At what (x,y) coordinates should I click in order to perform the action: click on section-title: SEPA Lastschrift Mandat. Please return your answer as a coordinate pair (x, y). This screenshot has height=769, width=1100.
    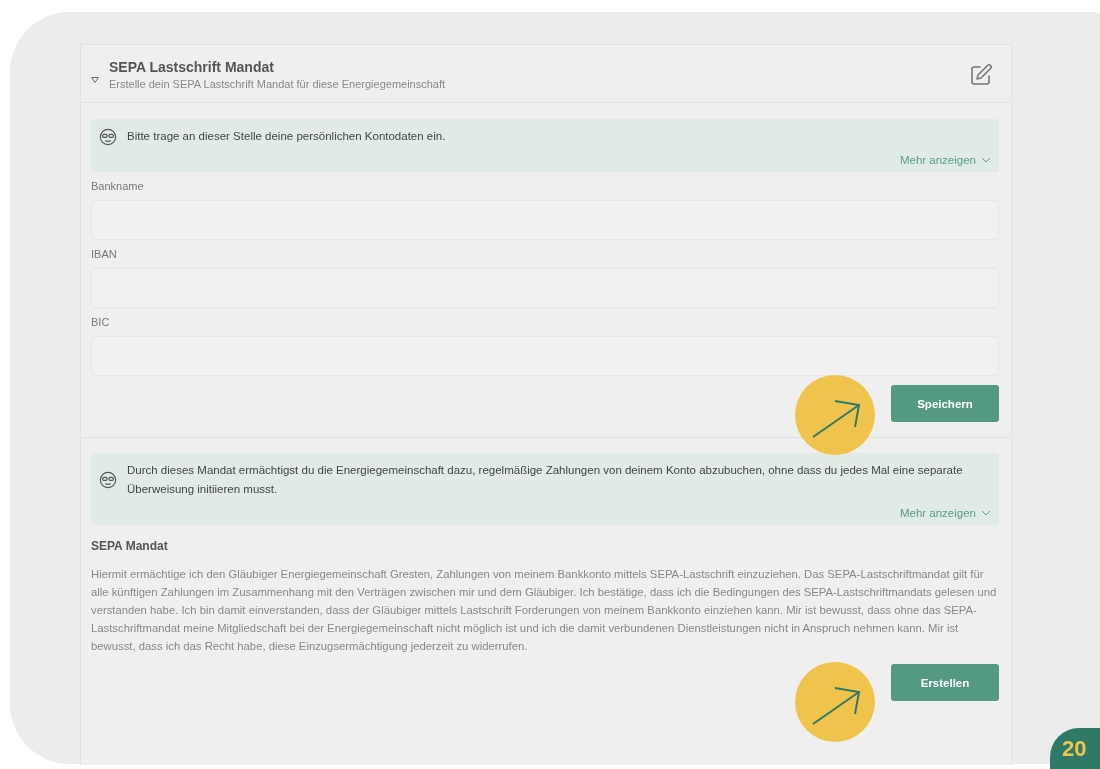
    Looking at the image, I should click on (192, 67).